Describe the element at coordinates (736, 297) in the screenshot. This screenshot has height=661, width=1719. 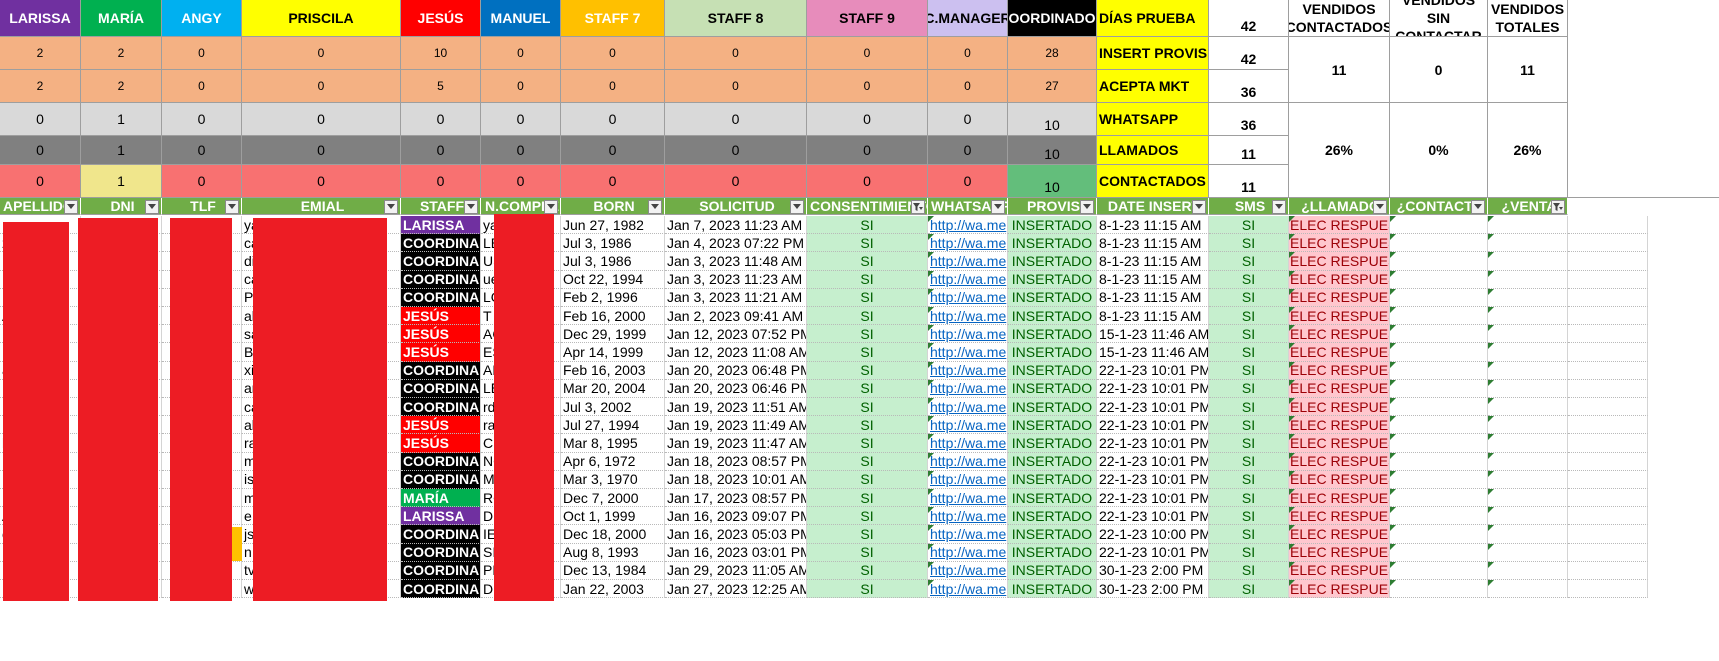
I see `solicitud-cell: Jan 3, 2023 11:21 AM` at that location.